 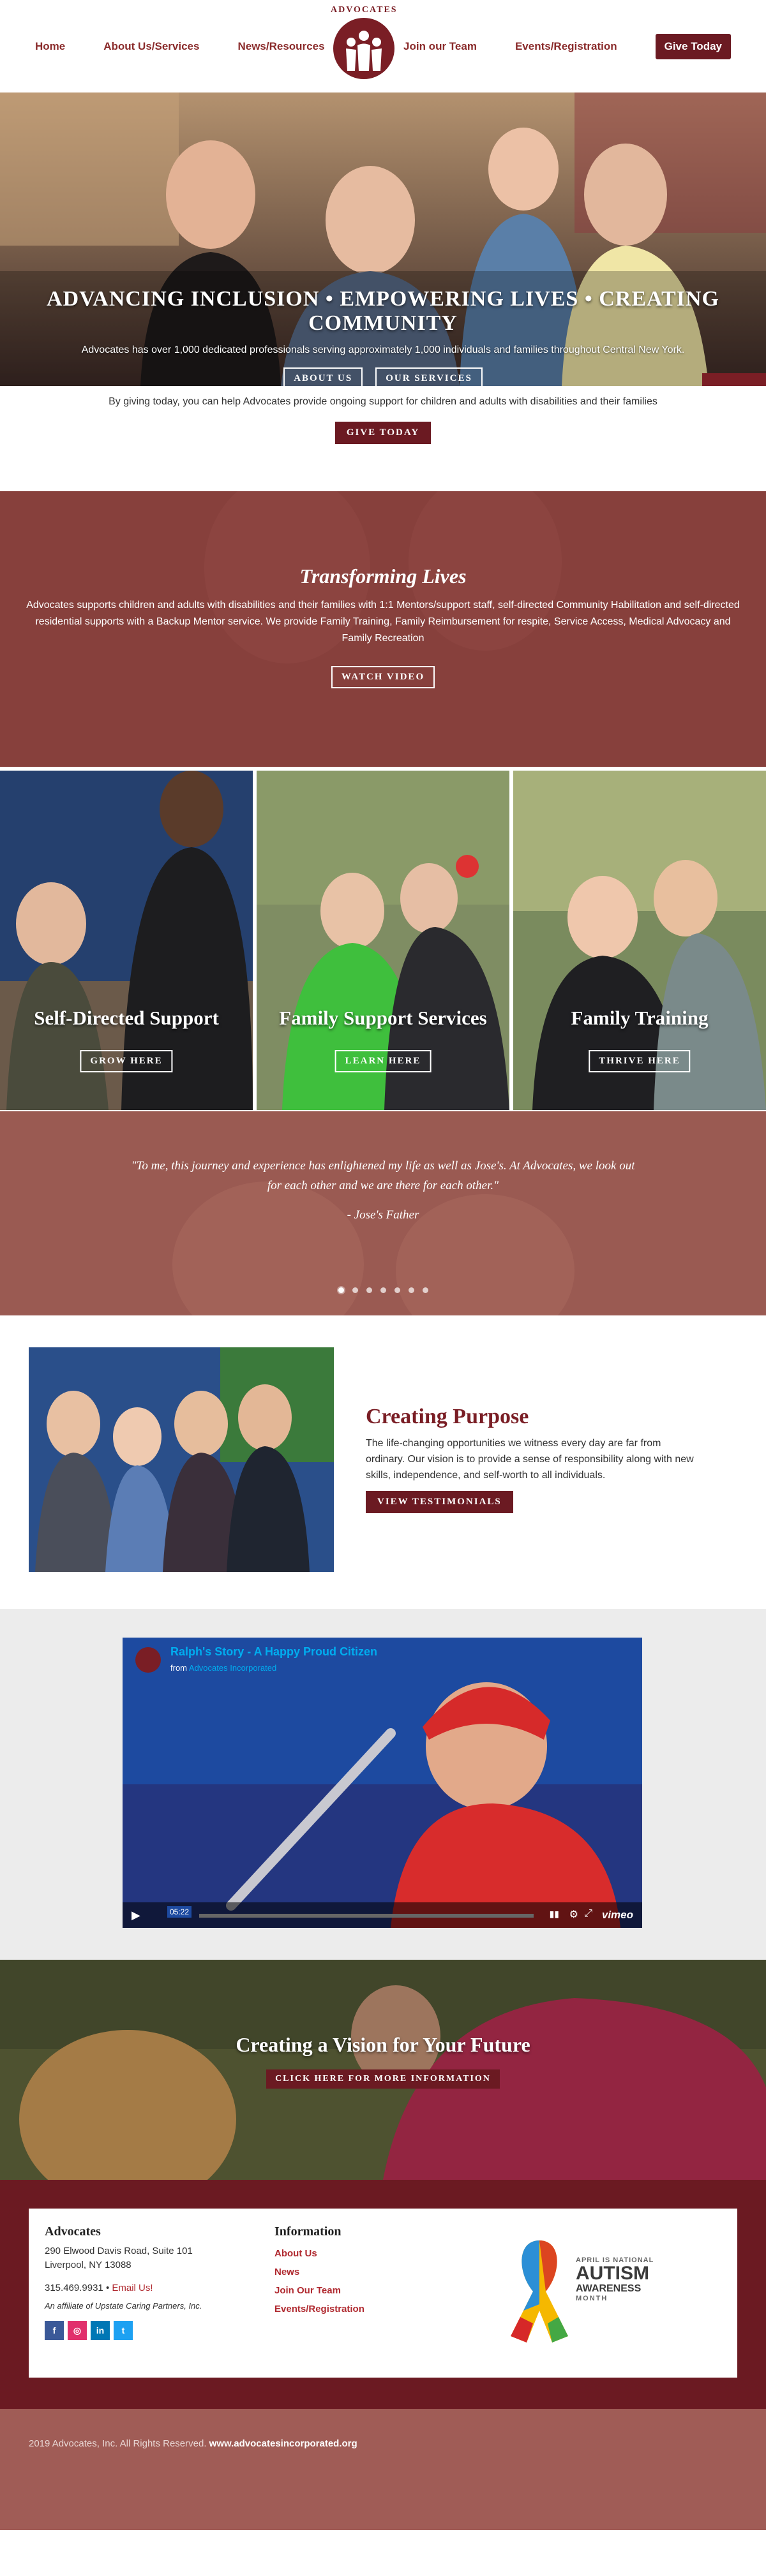 What do you see at coordinates (179, 1668) in the screenshot?
I see `video-from-prefix: from` at bounding box center [179, 1668].